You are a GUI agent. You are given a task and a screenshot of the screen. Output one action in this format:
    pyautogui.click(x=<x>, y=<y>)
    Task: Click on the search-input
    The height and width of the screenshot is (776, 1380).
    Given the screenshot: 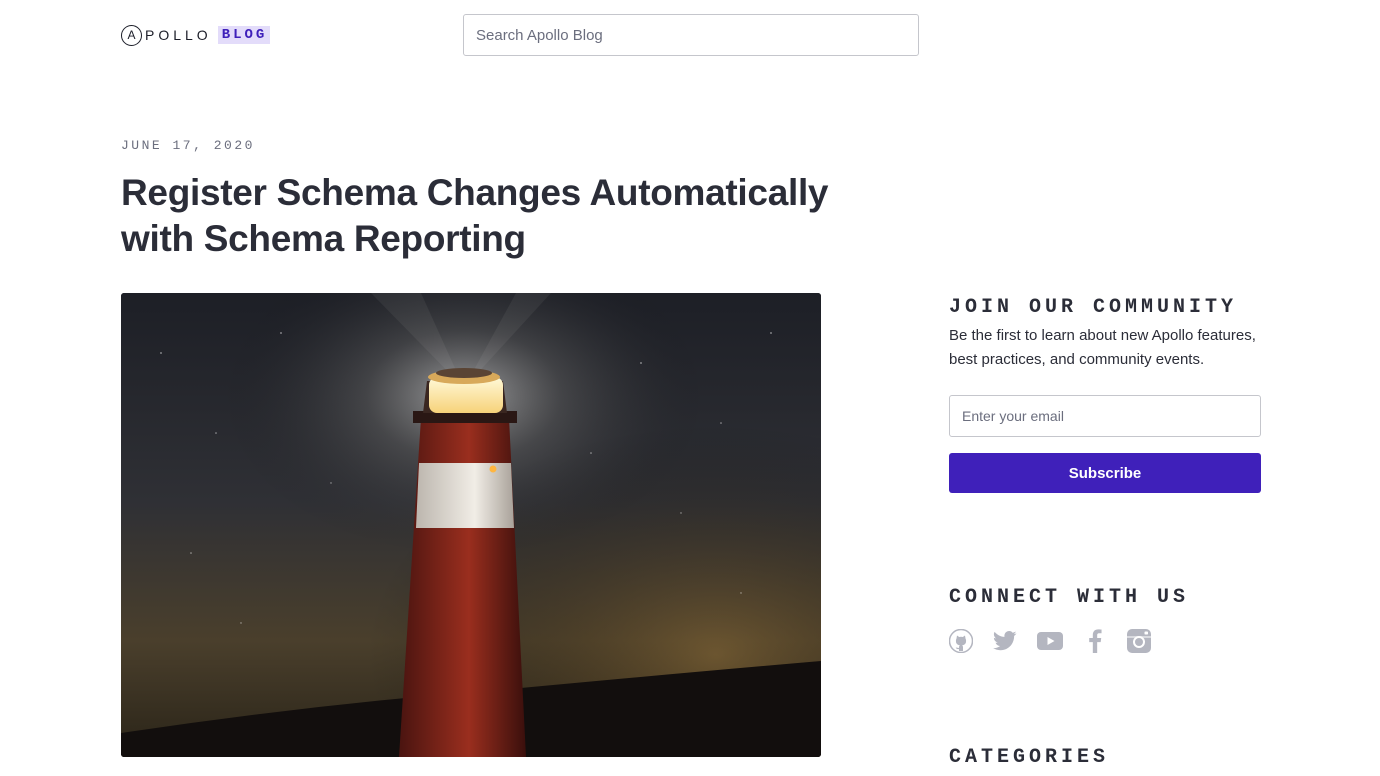 What is the action you would take?
    pyautogui.click(x=691, y=35)
    